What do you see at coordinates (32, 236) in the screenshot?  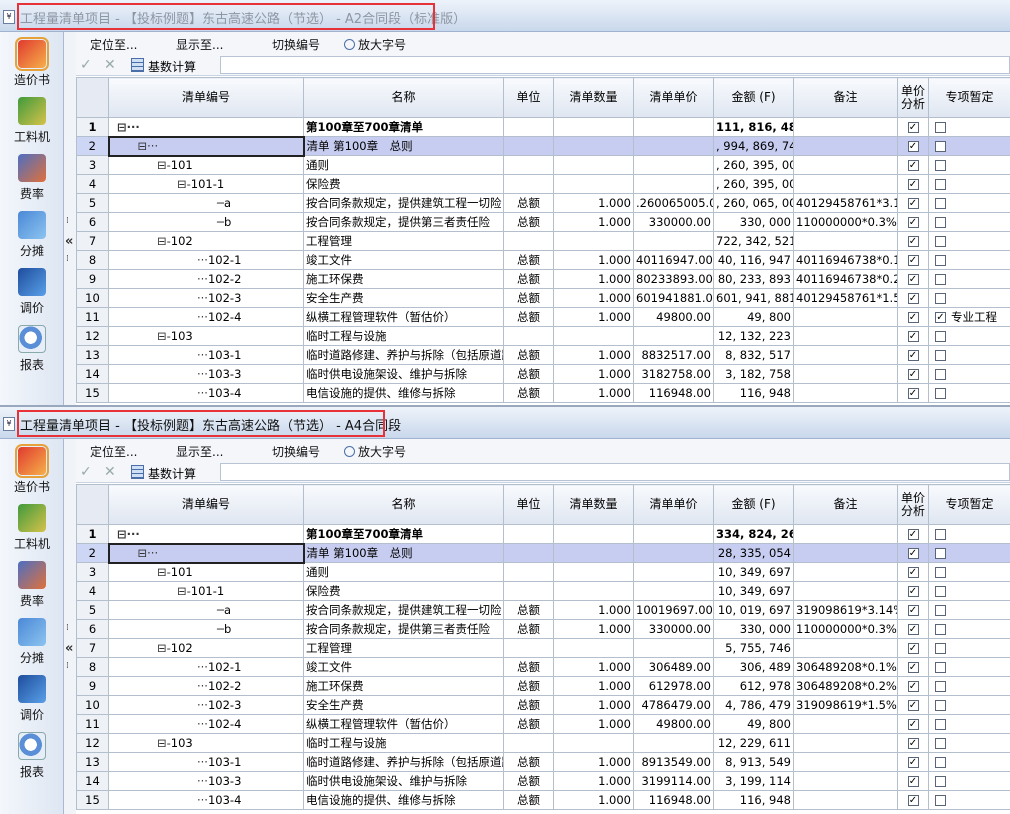 I see `sidebar-item-allocation: 分摊` at bounding box center [32, 236].